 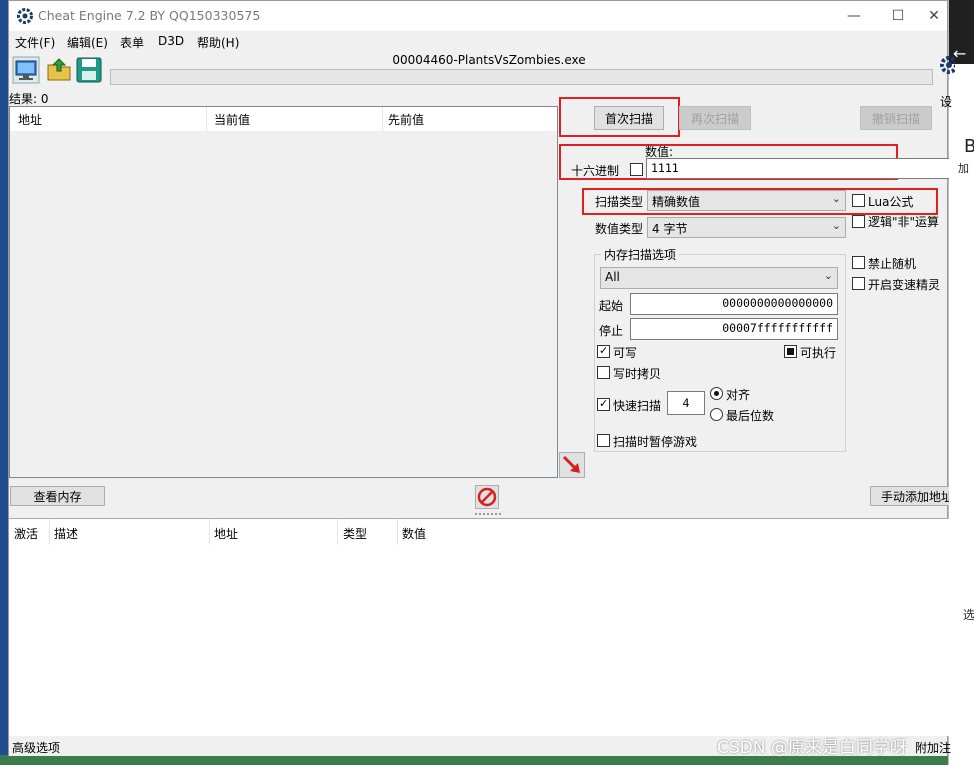 I want to click on disable-random-label: 禁止随机, so click(x=892, y=264).